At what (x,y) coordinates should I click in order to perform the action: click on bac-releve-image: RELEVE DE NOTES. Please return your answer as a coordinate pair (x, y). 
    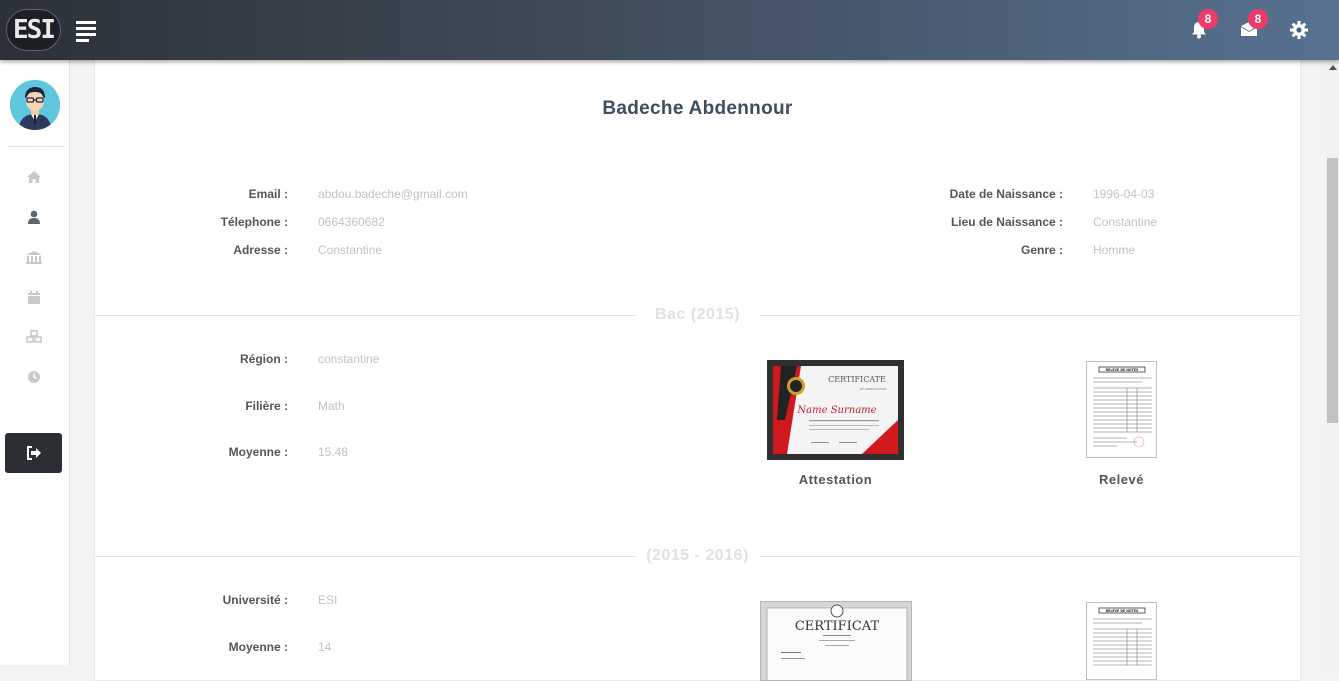
    Looking at the image, I should click on (1121, 409).